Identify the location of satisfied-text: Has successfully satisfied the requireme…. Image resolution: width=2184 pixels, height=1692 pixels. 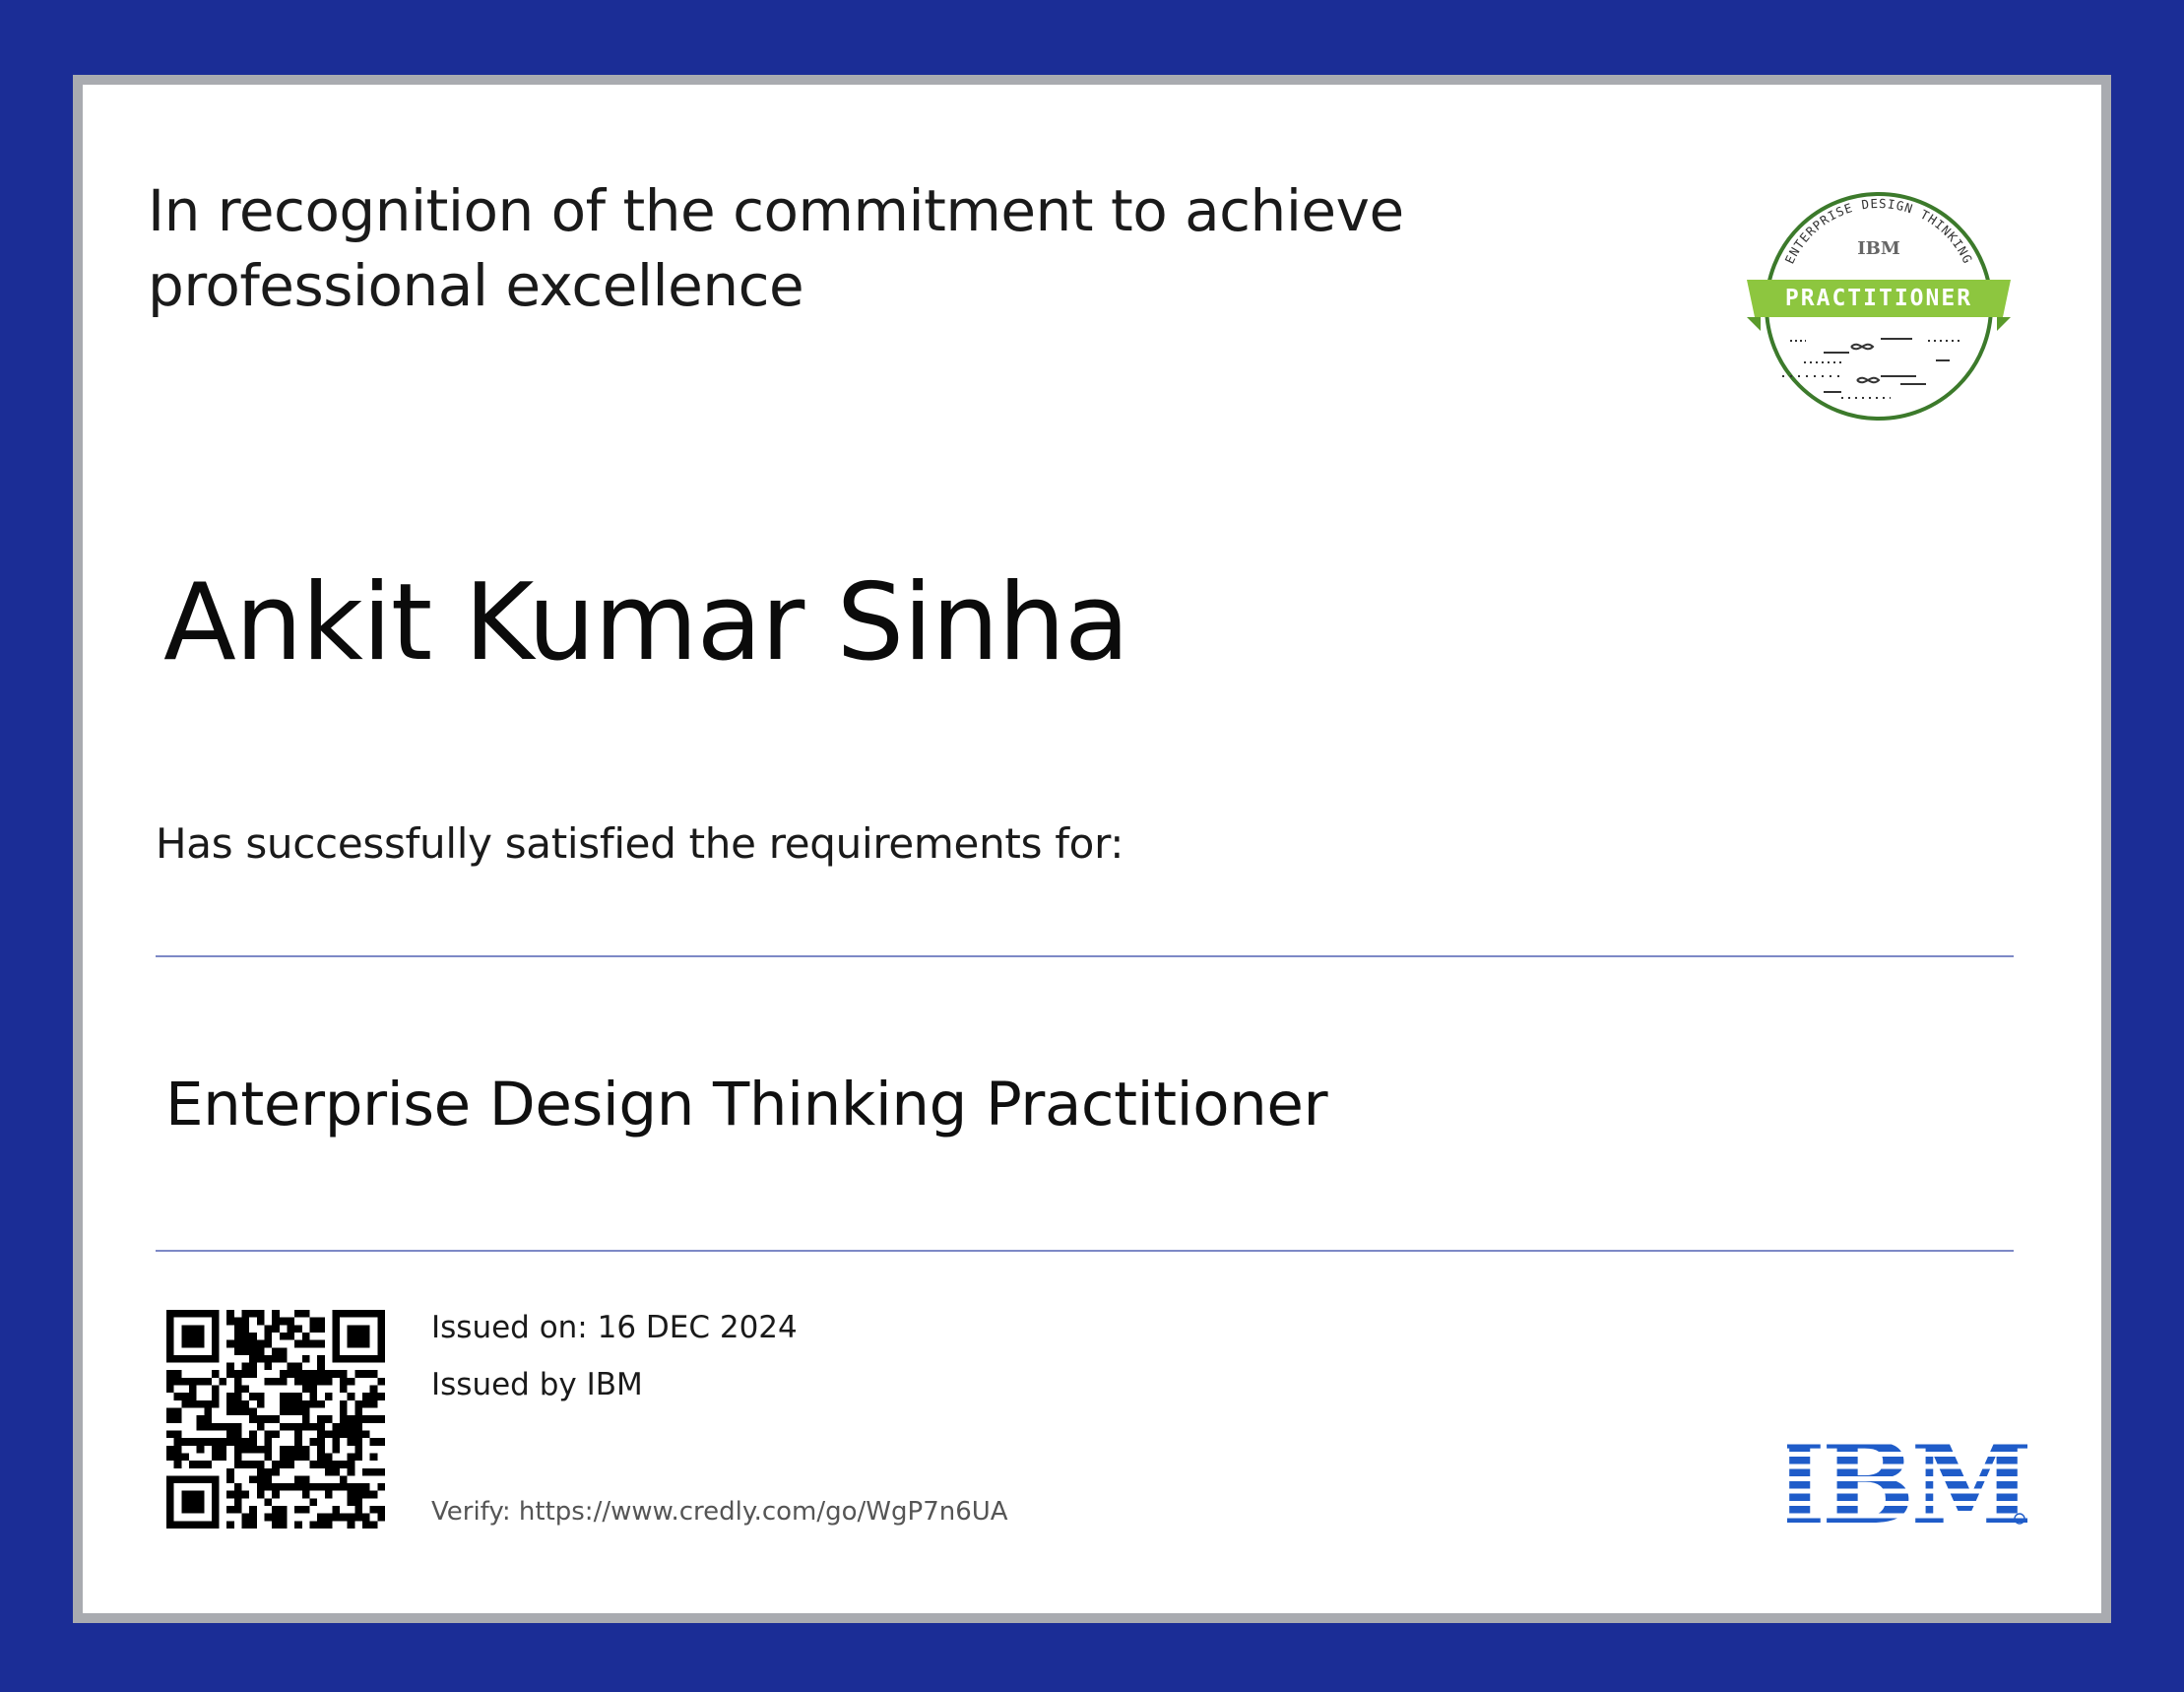
(640, 843).